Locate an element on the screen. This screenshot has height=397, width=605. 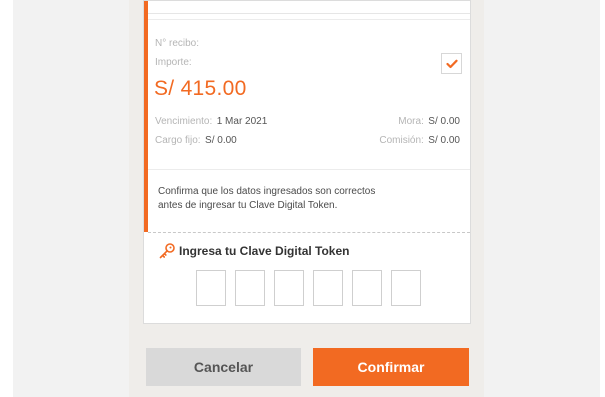
late-fee-label: Mora: is located at coordinates (411, 121).